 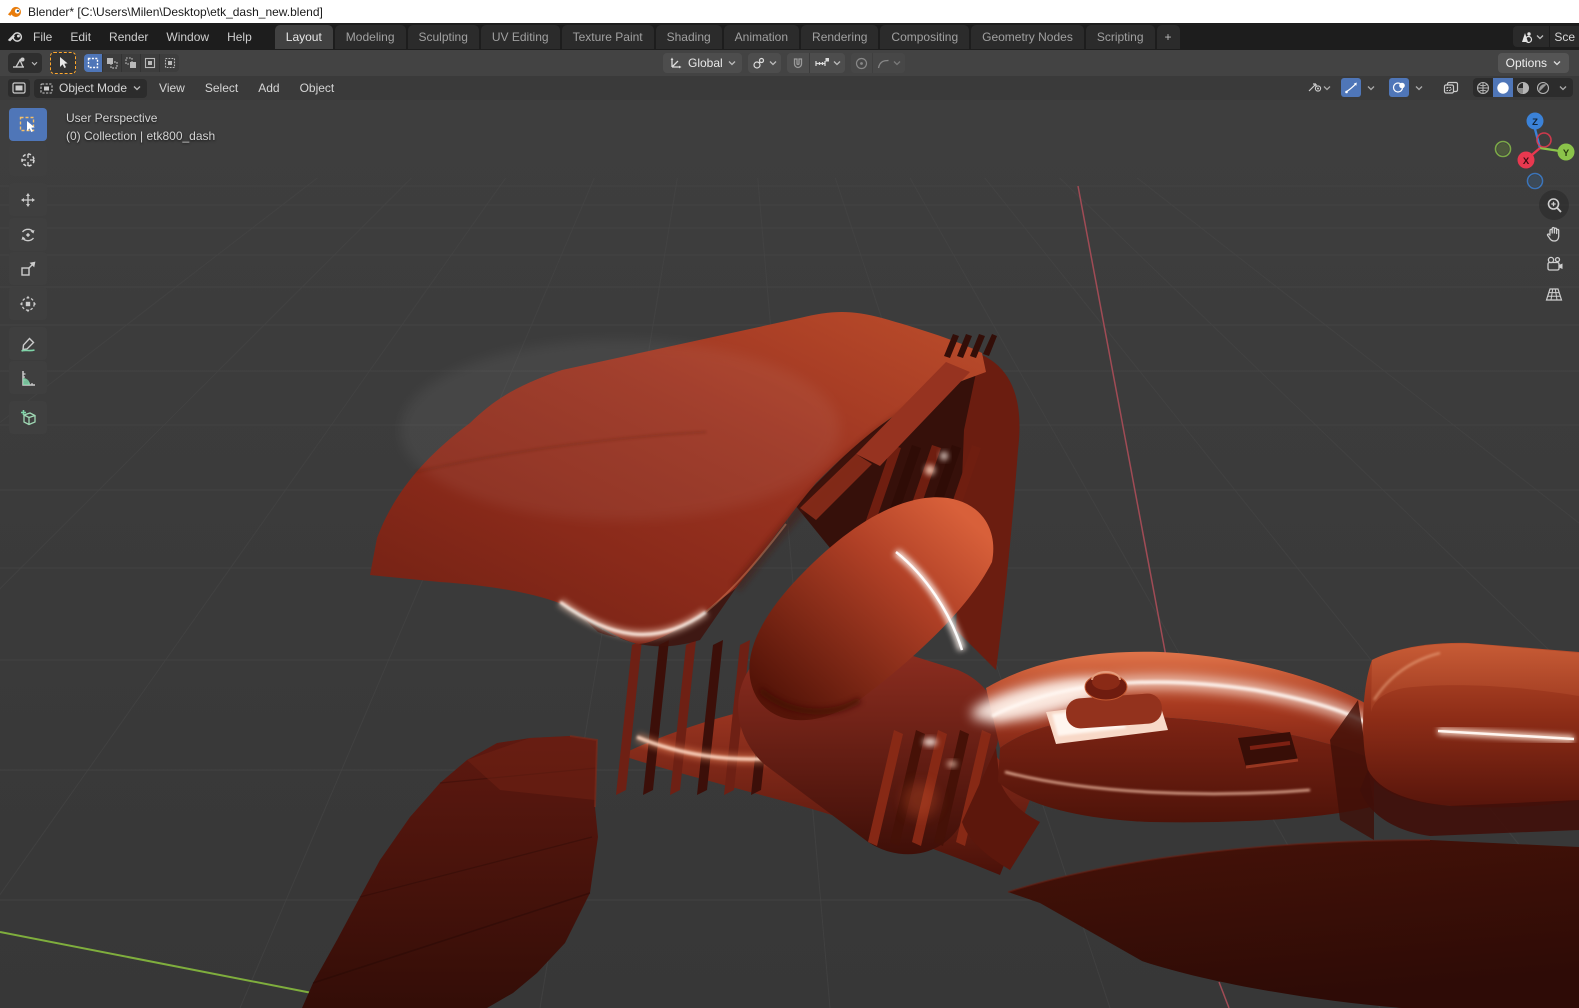 I want to click on menu-edit: Edit, so click(x=80, y=37).